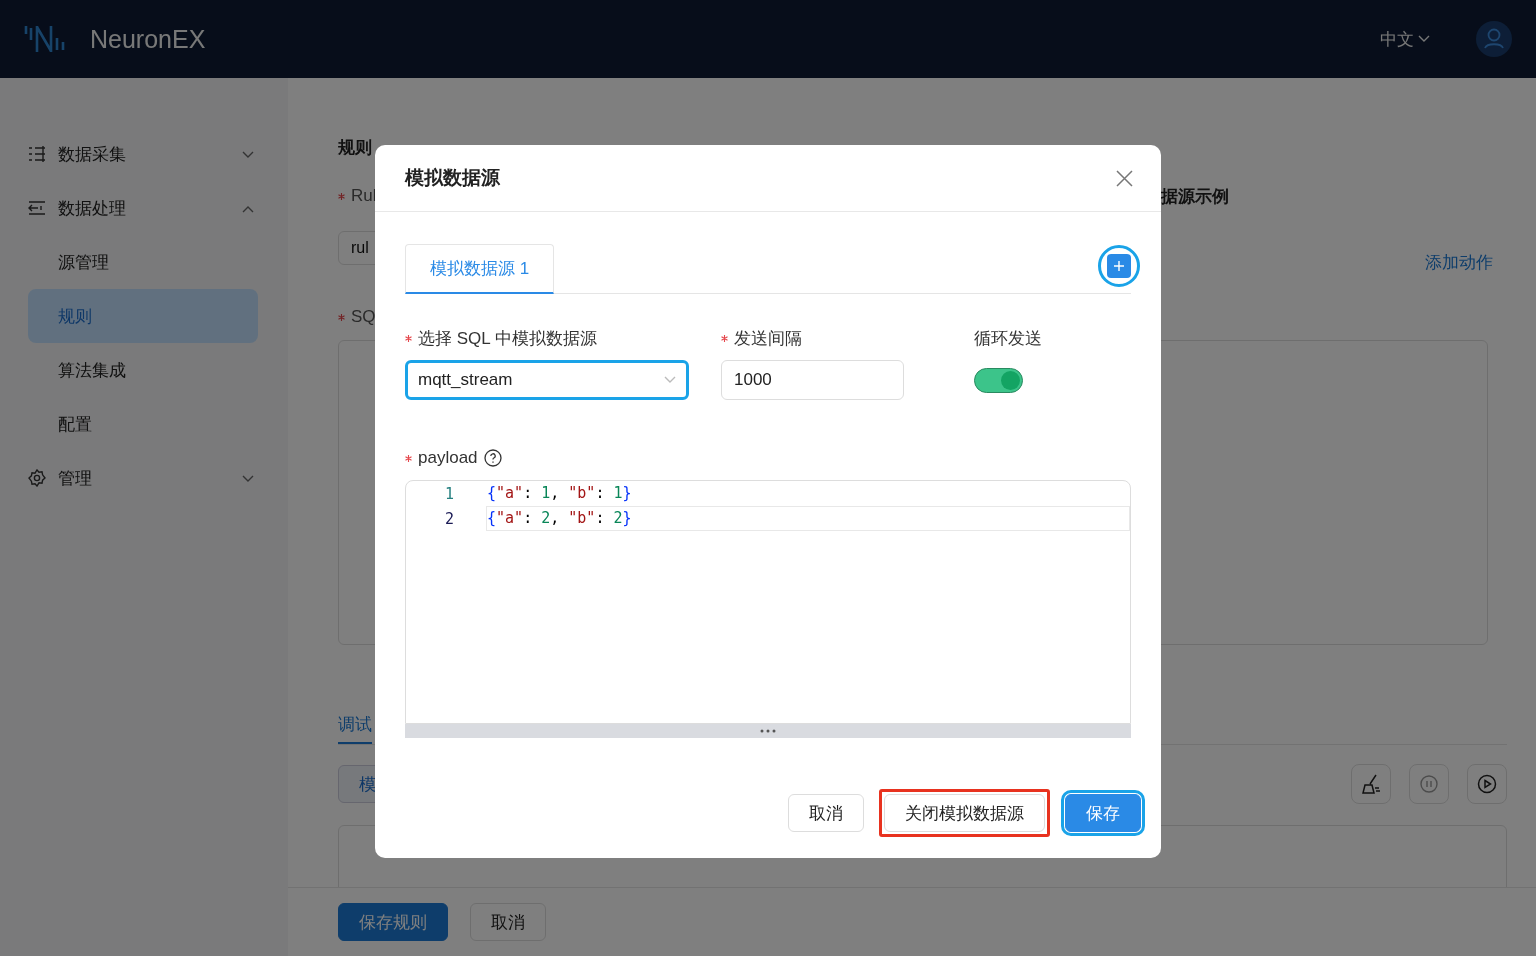 The width and height of the screenshot is (1536, 956). I want to click on pause-button, so click(1429, 784).